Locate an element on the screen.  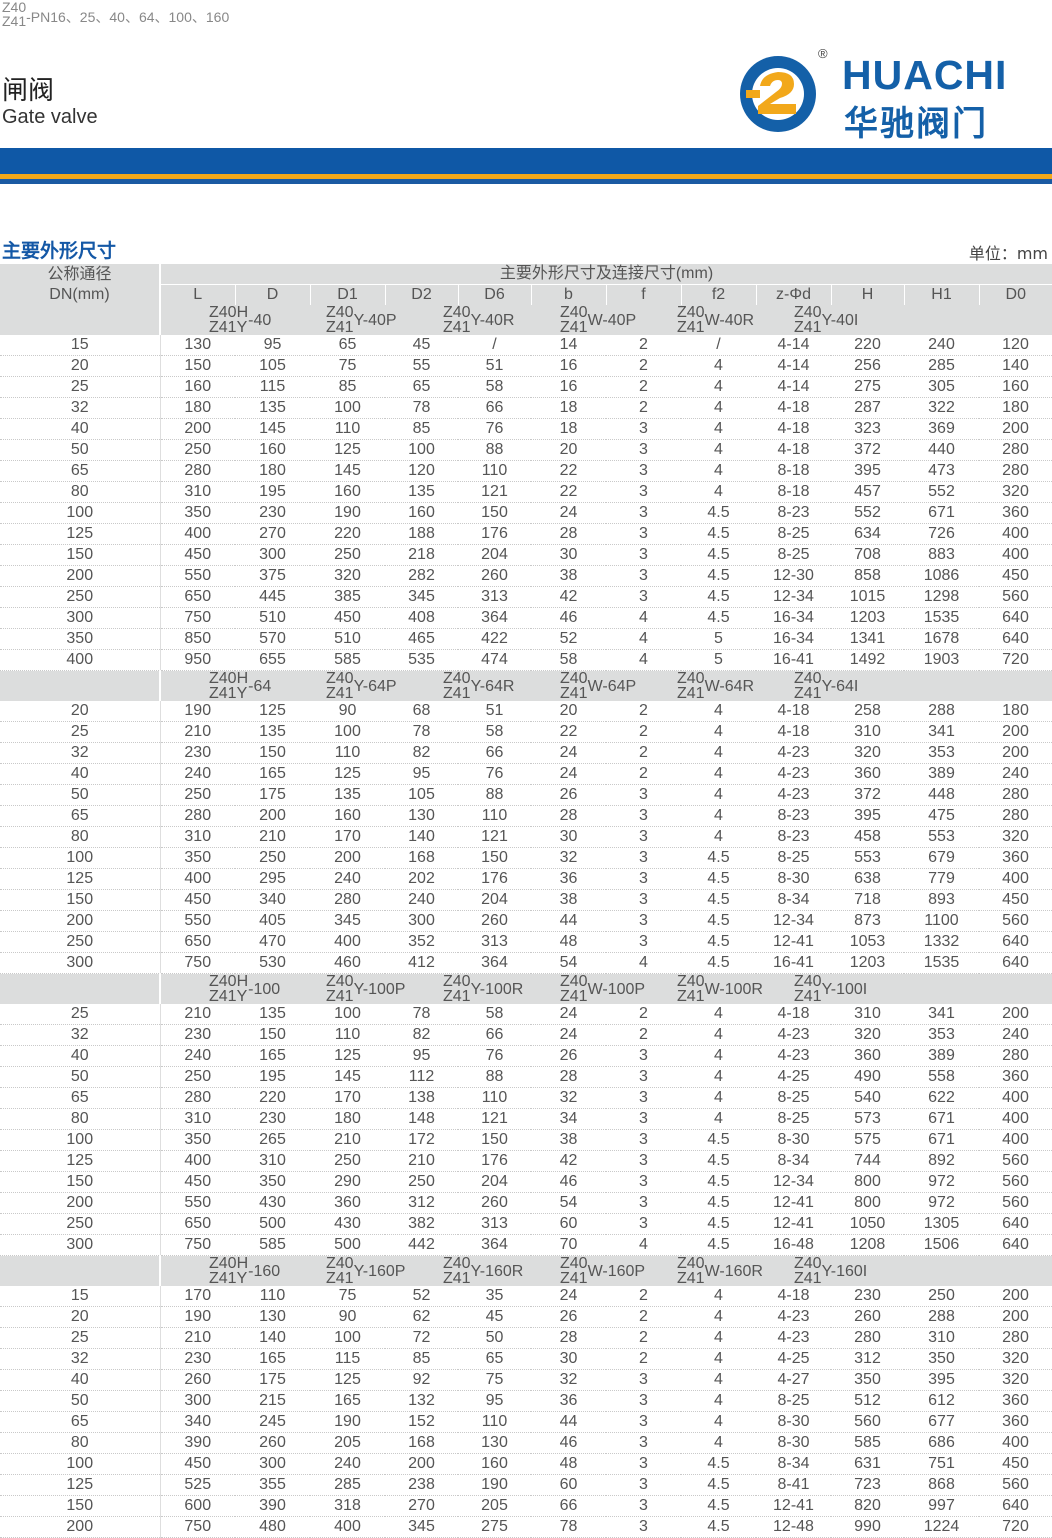
table-row: 65 280 180 145 120 110 22 3 4 8-18 395 473 280 is located at coordinates (526, 471).